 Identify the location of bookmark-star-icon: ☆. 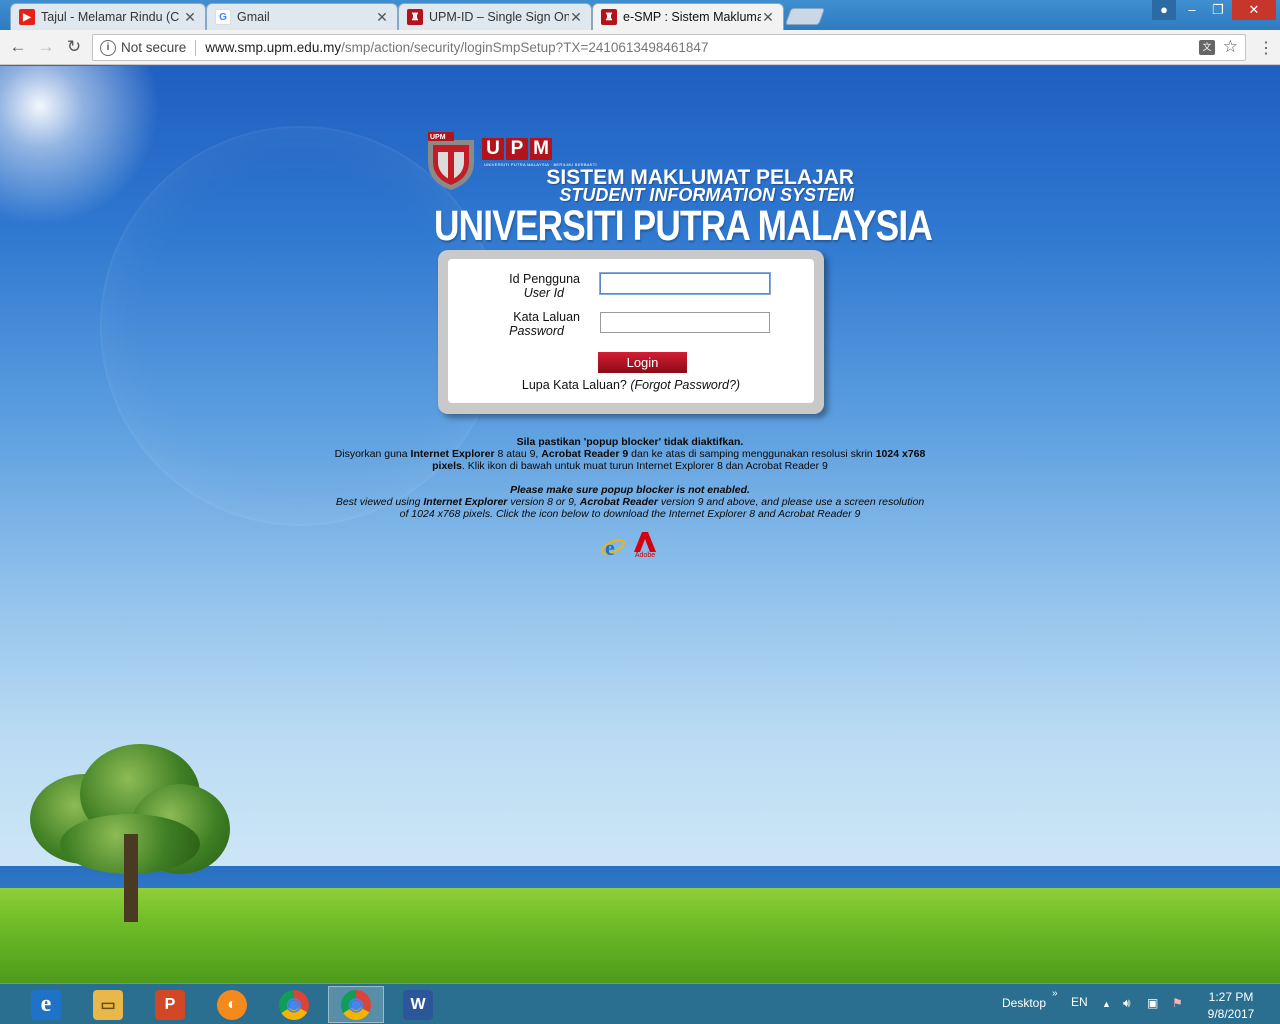
(1230, 47).